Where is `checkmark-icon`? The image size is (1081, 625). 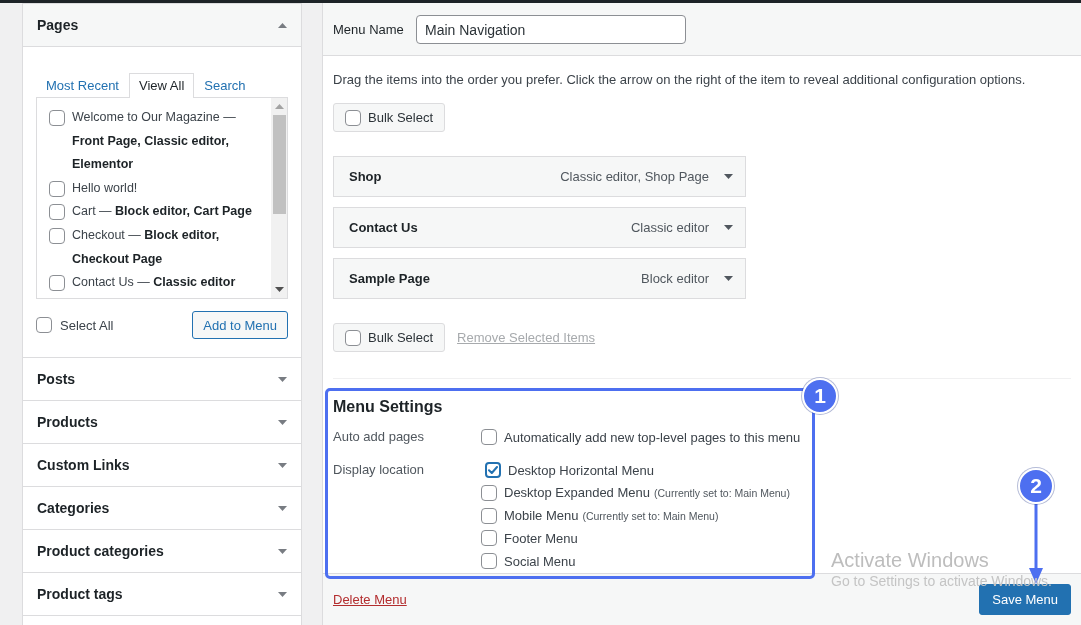
checkmark-icon is located at coordinates (493, 470).